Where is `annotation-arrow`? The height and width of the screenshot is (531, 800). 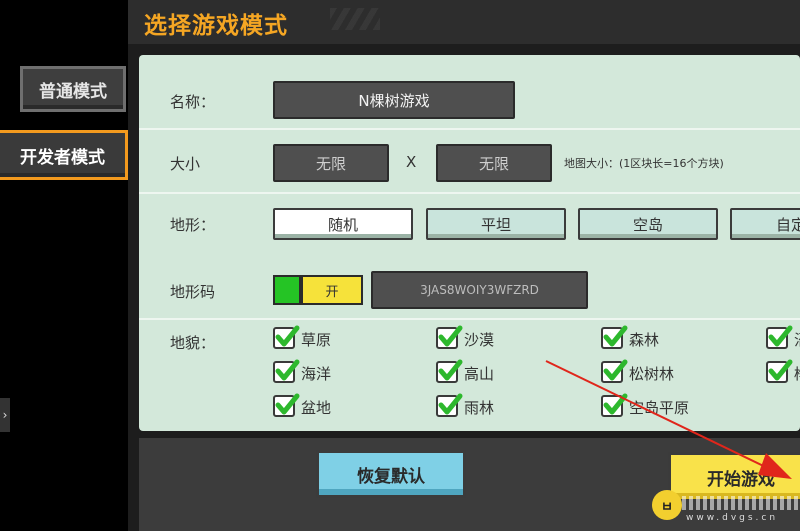
annotation-arrow is located at coordinates (668, 419).